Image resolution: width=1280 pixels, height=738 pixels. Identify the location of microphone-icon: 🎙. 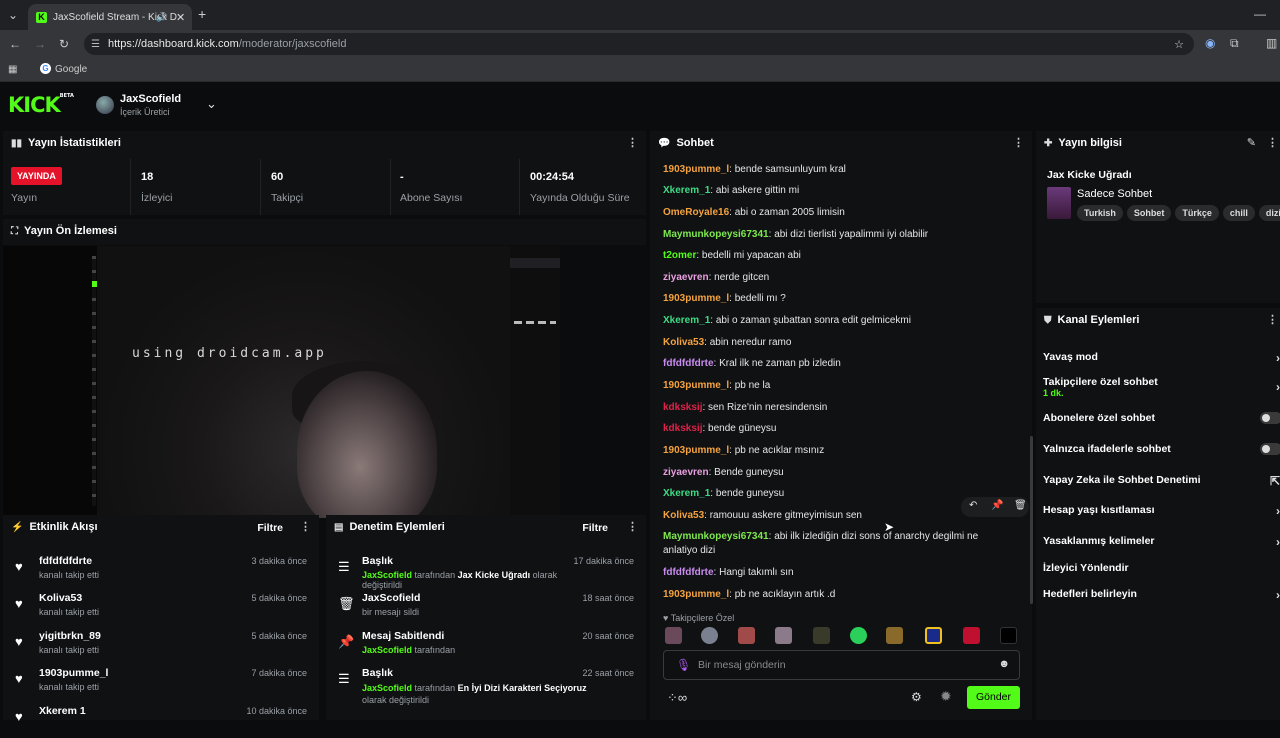
(683, 665).